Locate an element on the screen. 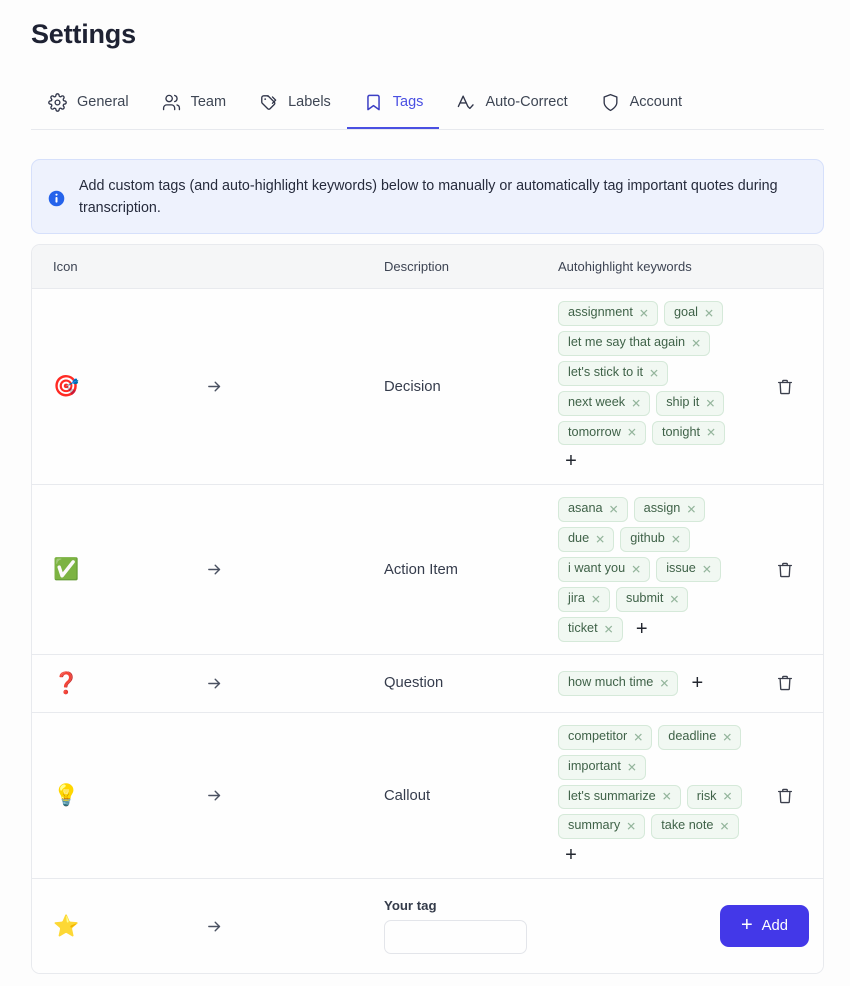 Image resolution: width=850 pixels, height=986 pixels. keyword-chip: ticket ✕ is located at coordinates (590, 629).